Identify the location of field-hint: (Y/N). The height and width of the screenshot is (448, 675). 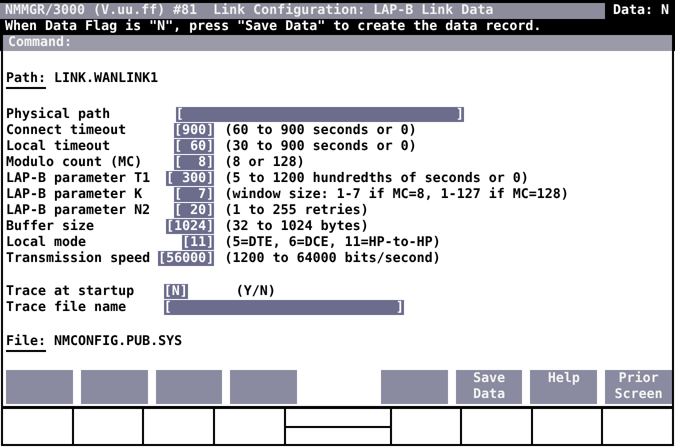
(256, 292).